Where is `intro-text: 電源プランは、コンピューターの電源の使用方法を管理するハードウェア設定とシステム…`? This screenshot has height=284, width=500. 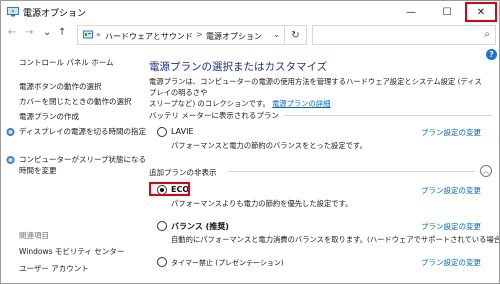 intro-text: 電源プランは、コンピューターの電源の使用方法を管理するハードウェア設定とシステム… is located at coordinates (319, 92).